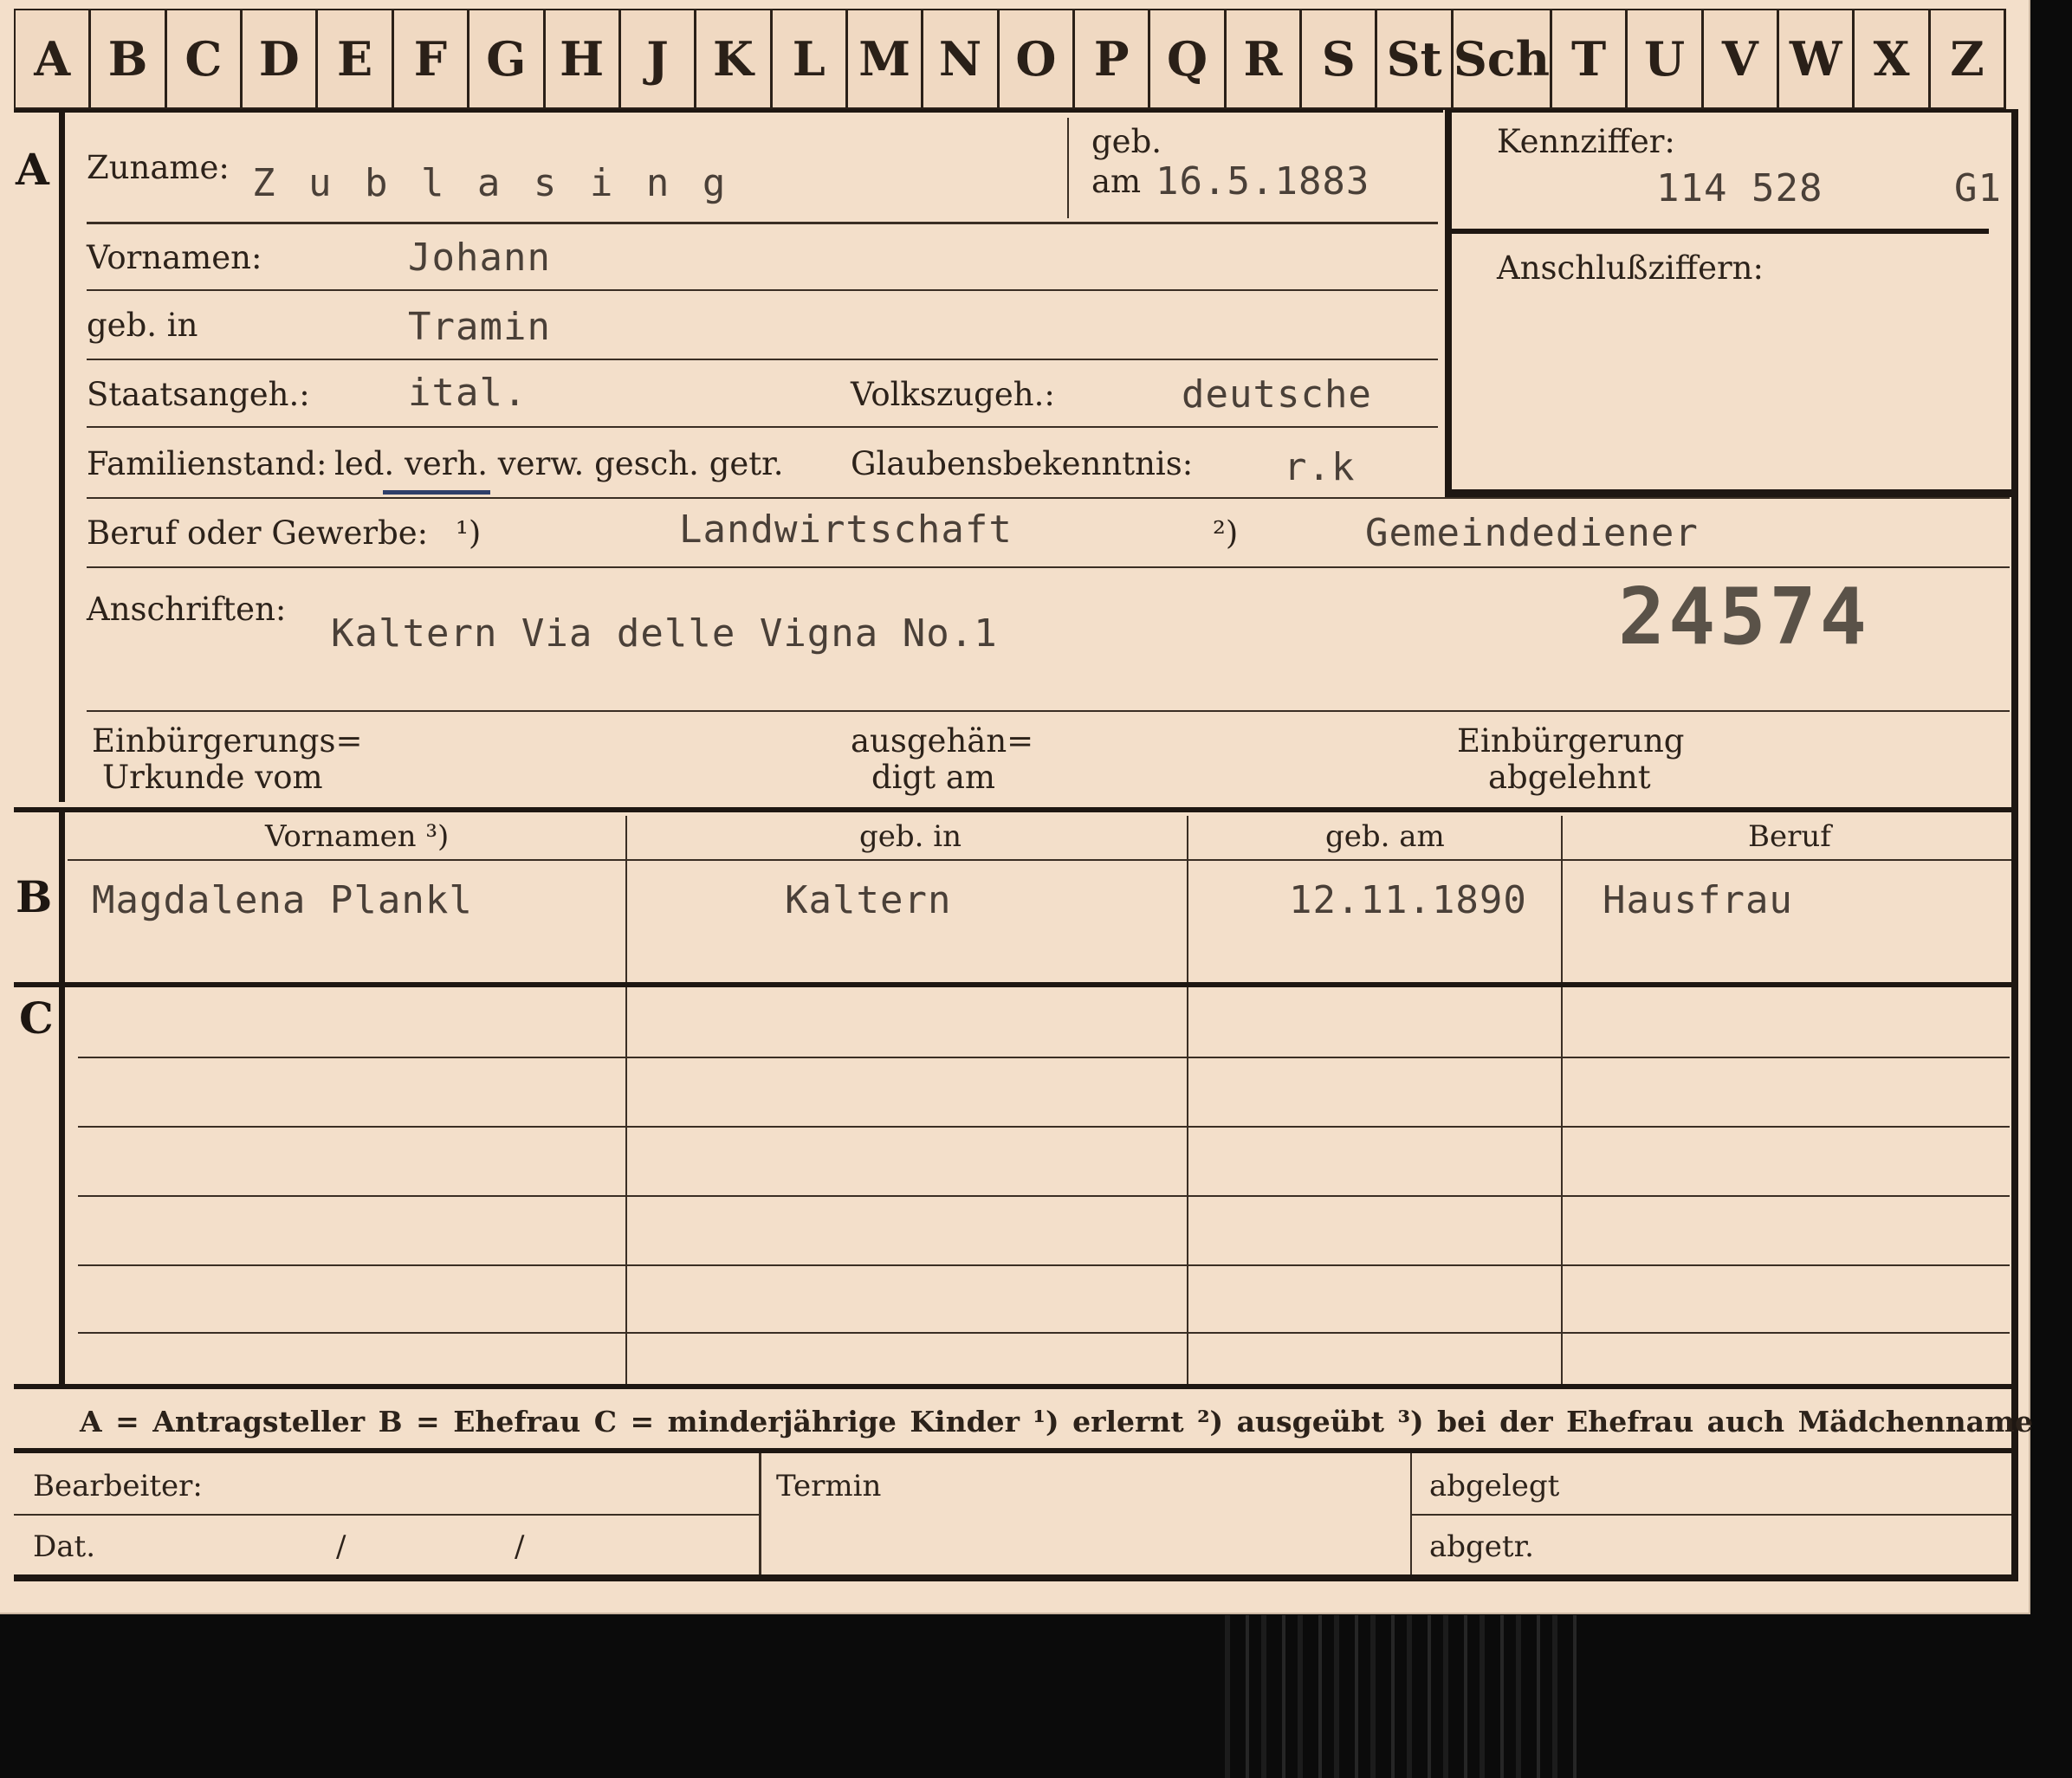 The image size is (2072, 1778). What do you see at coordinates (1889, 58) in the screenshot?
I see `index-tab-x: X` at bounding box center [1889, 58].